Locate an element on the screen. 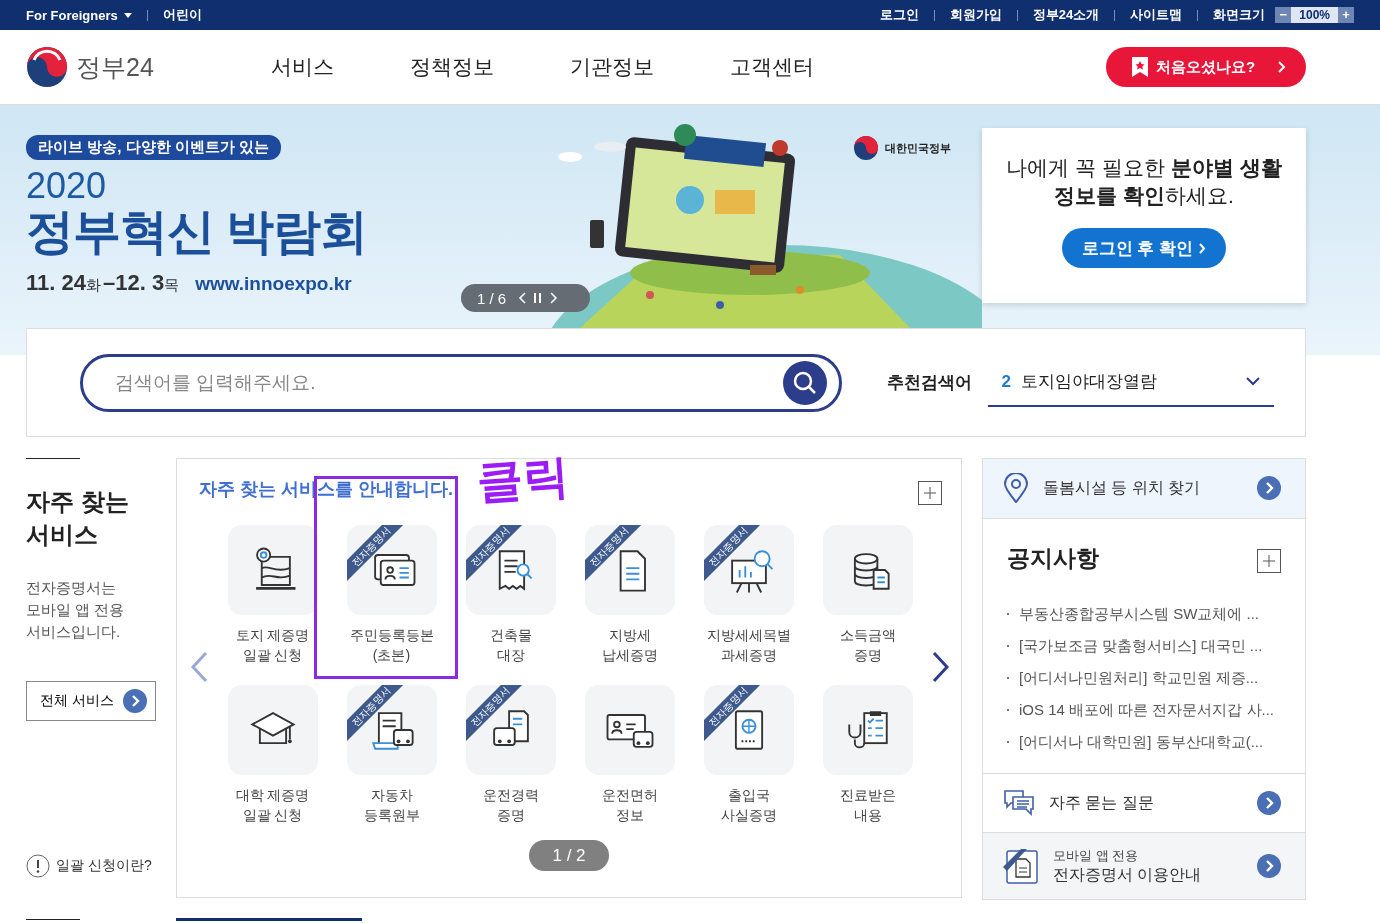 The image size is (1380, 923). service-label: 대학 제증명 일괄 신청 is located at coordinates (272, 805).